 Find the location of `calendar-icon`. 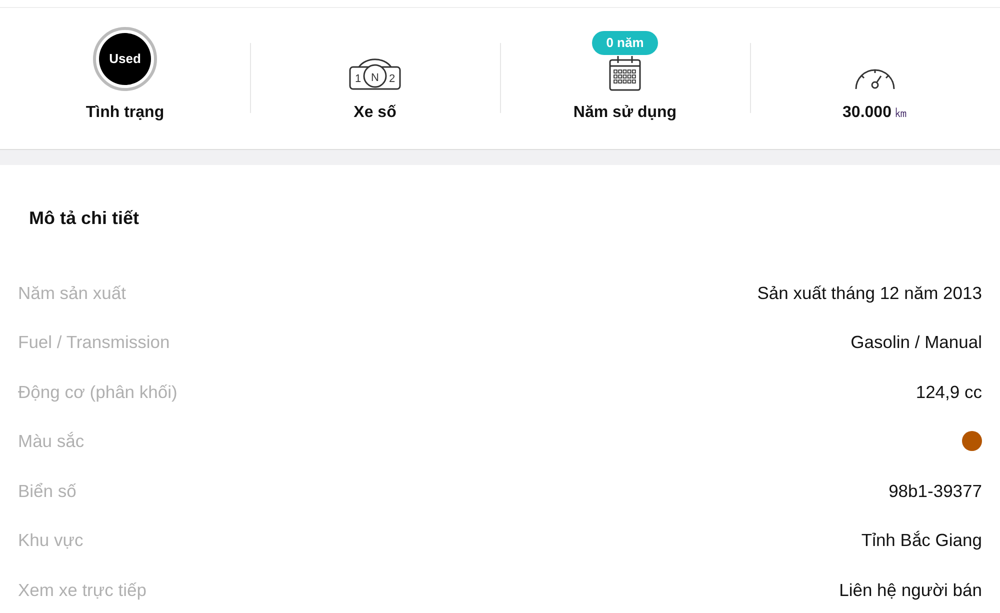

calendar-icon is located at coordinates (625, 73).